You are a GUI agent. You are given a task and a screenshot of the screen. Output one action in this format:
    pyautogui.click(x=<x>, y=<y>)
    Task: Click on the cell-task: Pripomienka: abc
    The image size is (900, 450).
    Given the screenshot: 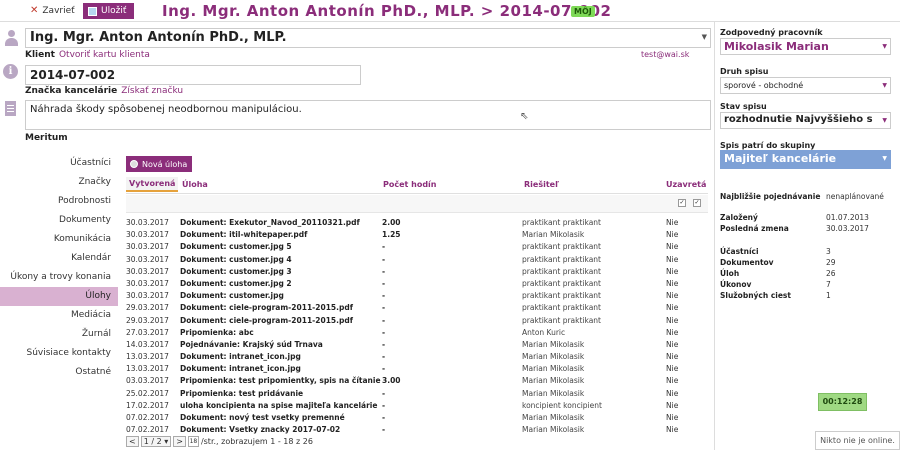 What is the action you would take?
    pyautogui.click(x=217, y=332)
    